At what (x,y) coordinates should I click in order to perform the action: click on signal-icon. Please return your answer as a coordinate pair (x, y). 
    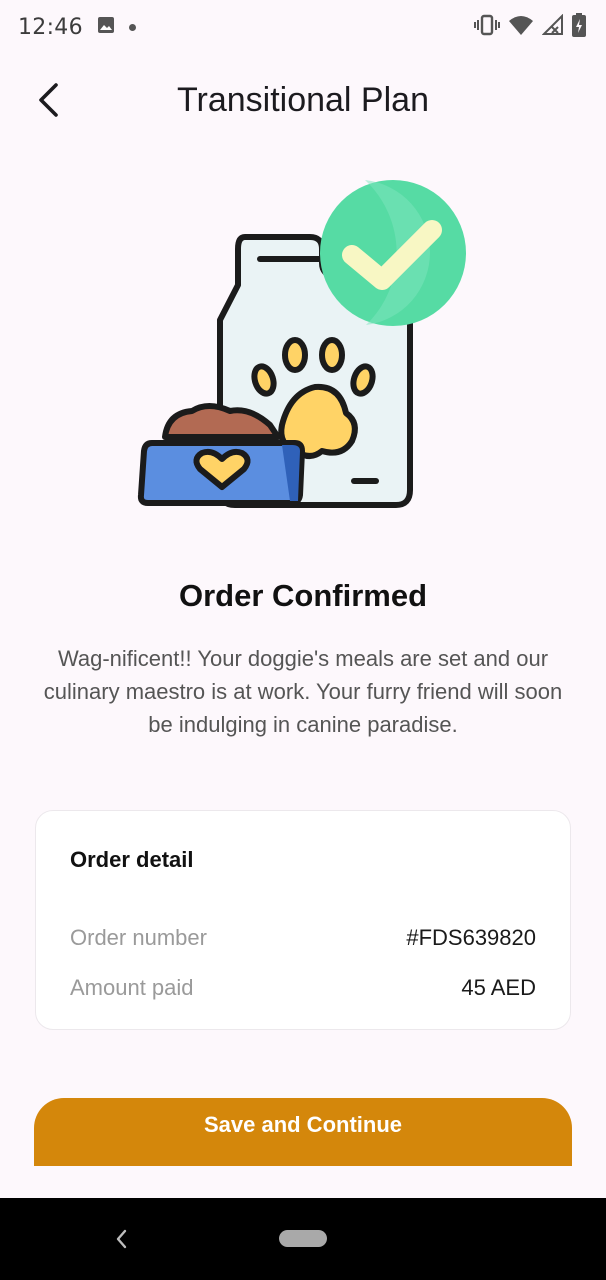
    Looking at the image, I should click on (552, 27).